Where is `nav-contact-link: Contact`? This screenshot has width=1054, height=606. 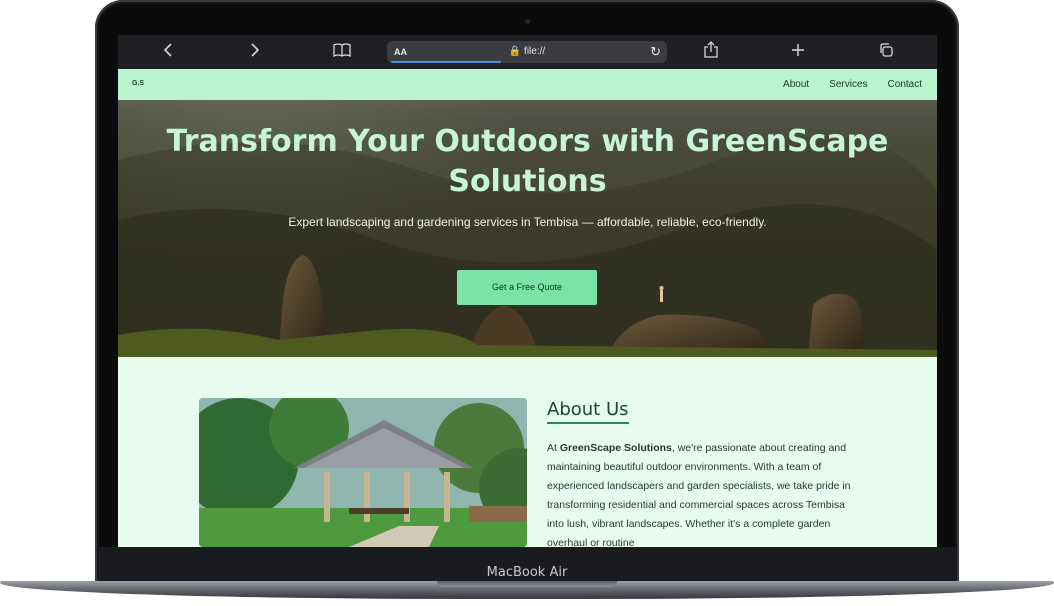
nav-contact-link: Contact is located at coordinates (905, 84).